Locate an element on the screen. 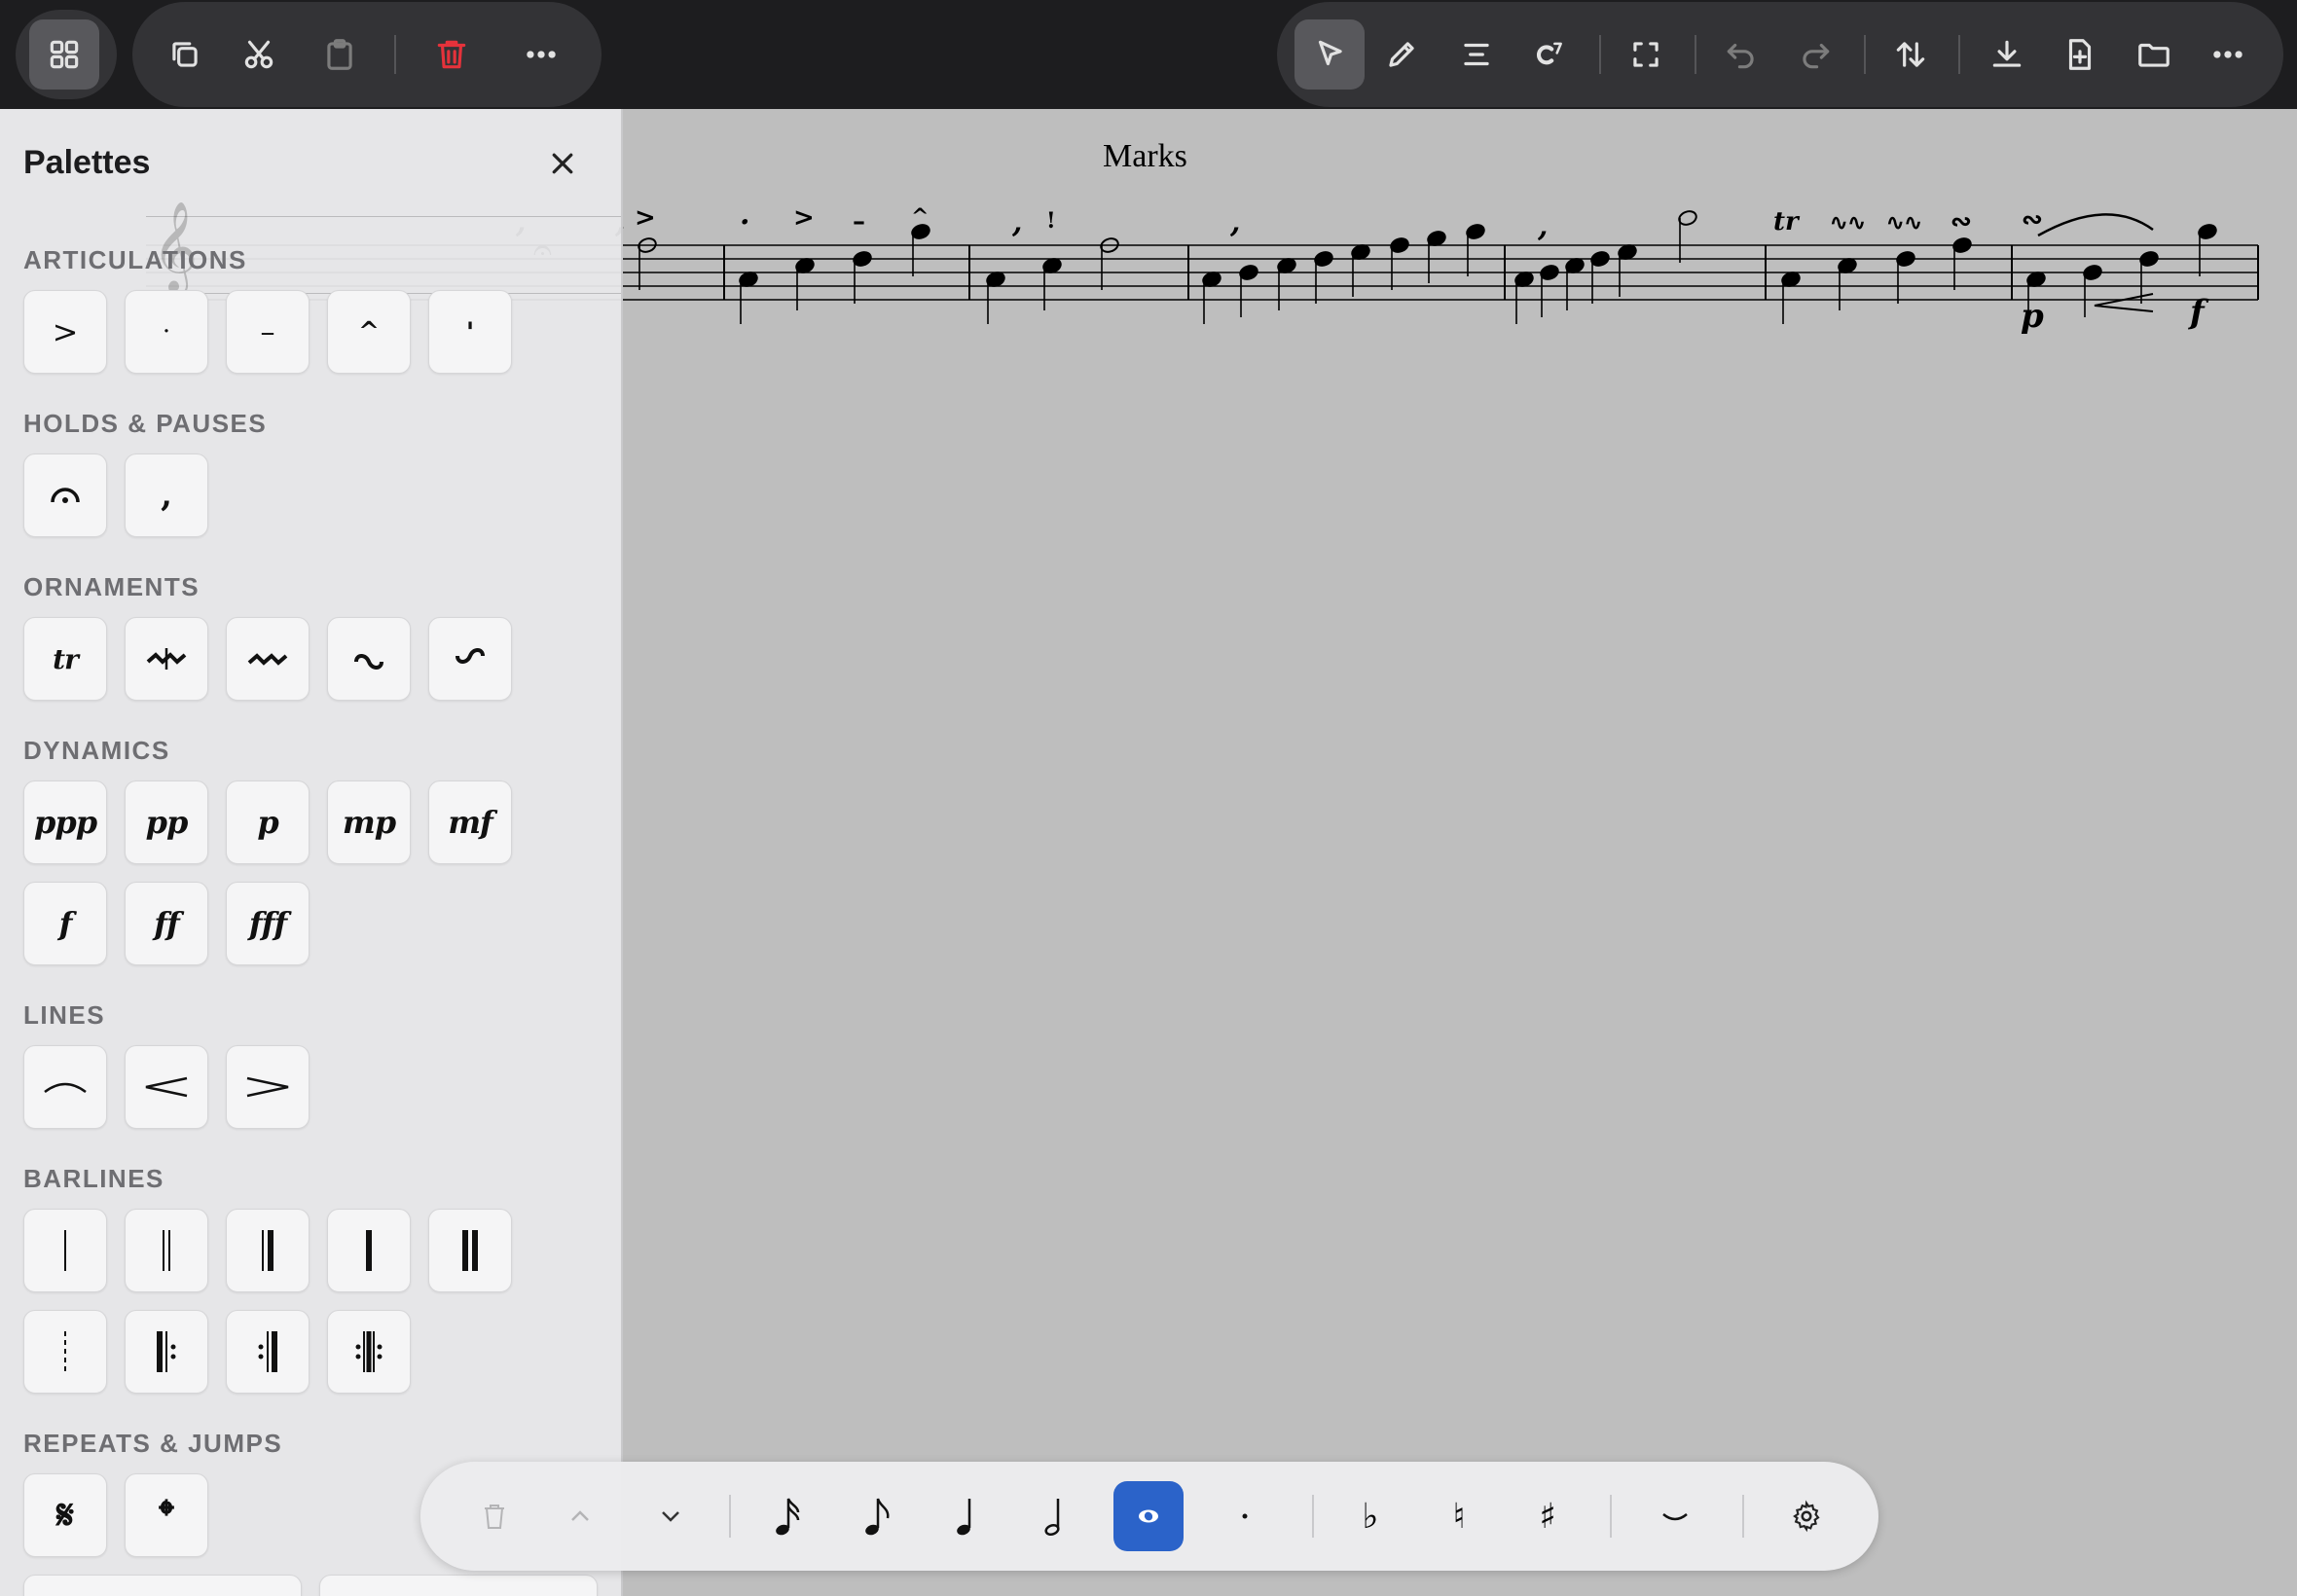  palette-dynamic-mf: mf is located at coordinates (470, 822).